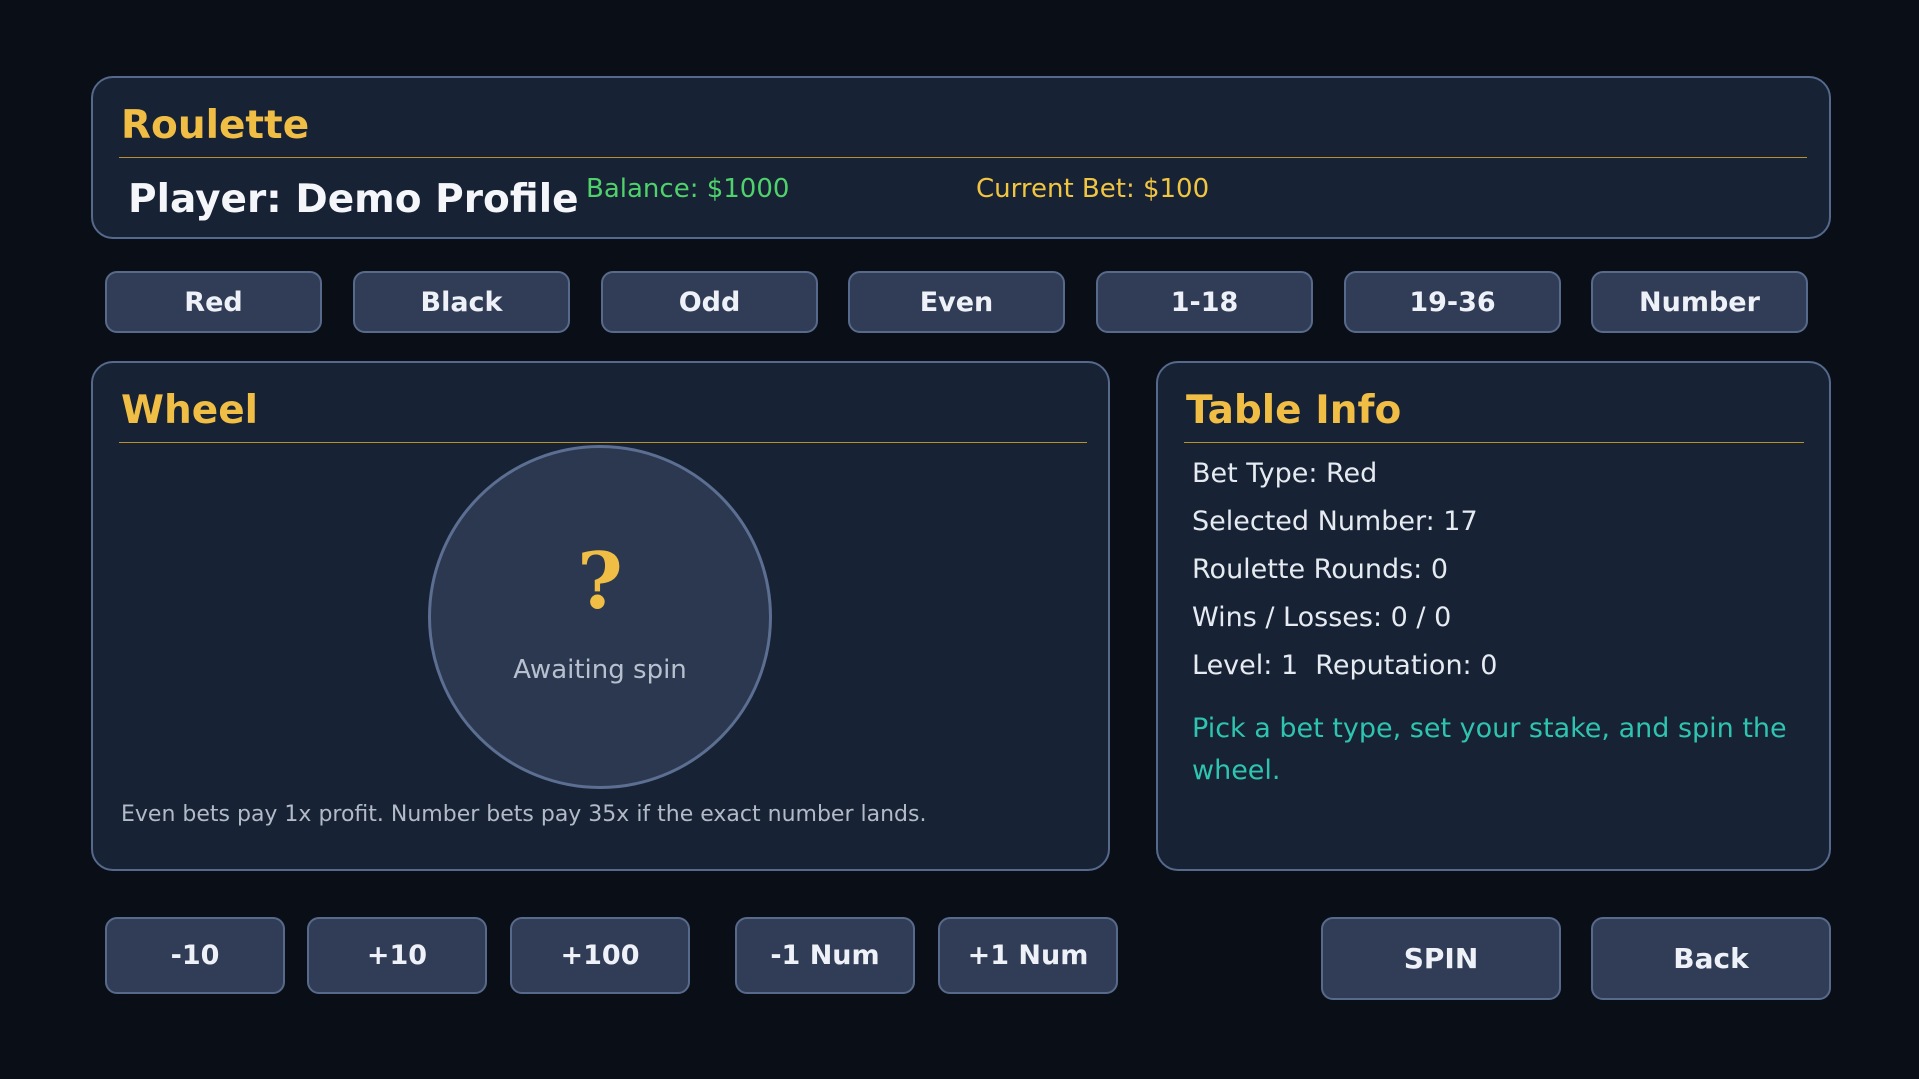 The height and width of the screenshot is (1079, 1919). What do you see at coordinates (600, 581) in the screenshot?
I see `unknown-result-icon: ?` at bounding box center [600, 581].